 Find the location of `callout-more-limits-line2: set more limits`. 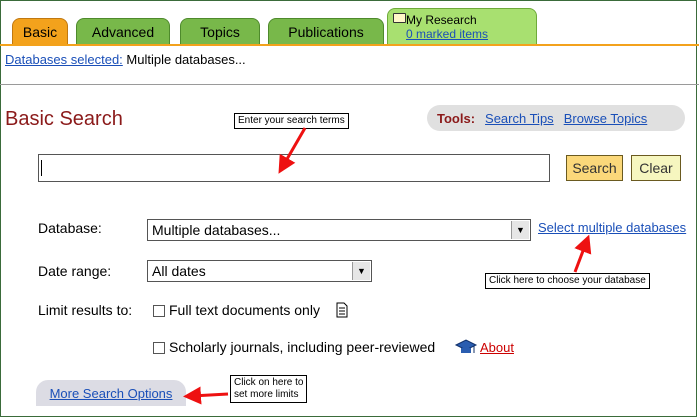

callout-more-limits-line2: set more limits is located at coordinates (266, 394).